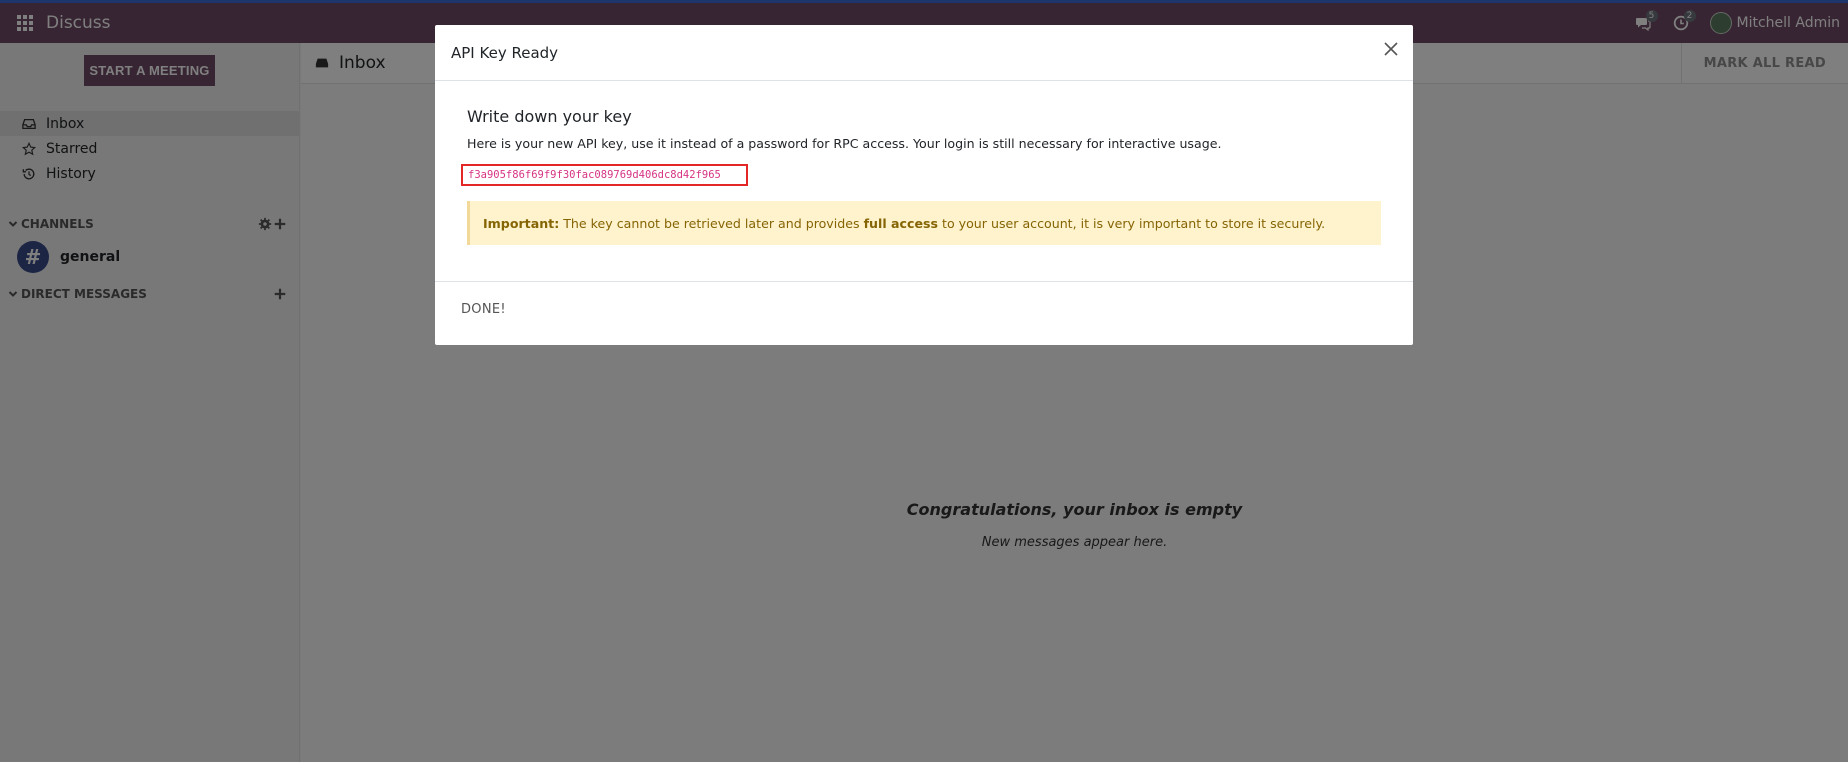  I want to click on done-button: DONE!, so click(483, 309).